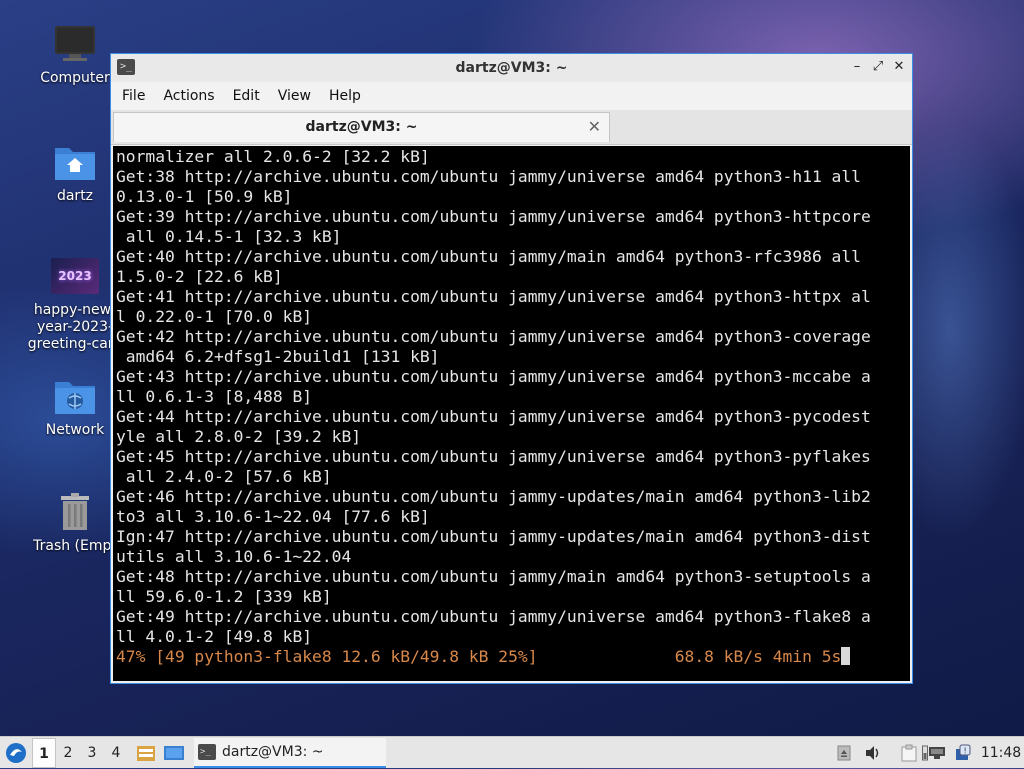 Image resolution: width=1024 pixels, height=769 pixels. Describe the element at coordinates (75, 162) in the screenshot. I see `home-folder-icon` at that location.